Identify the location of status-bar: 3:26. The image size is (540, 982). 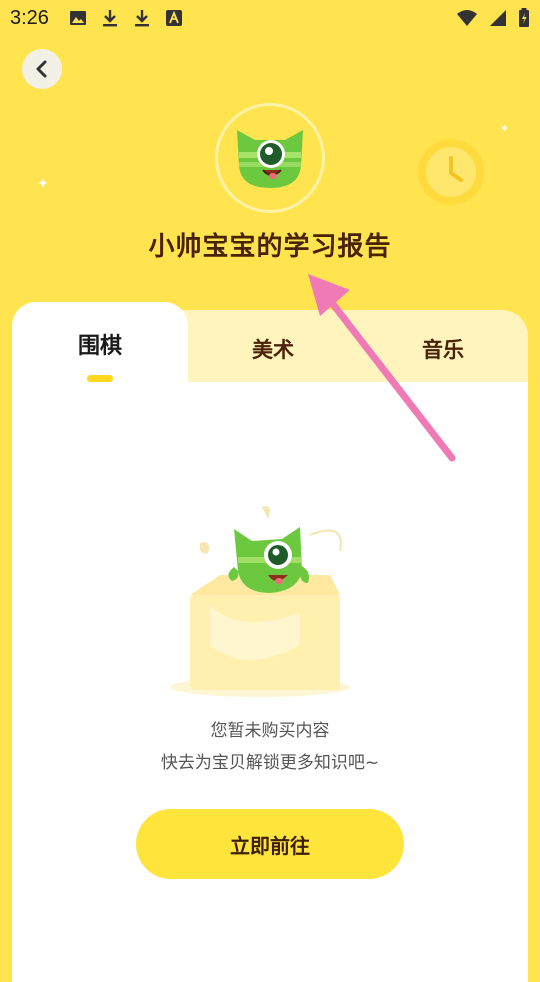
(270, 18).